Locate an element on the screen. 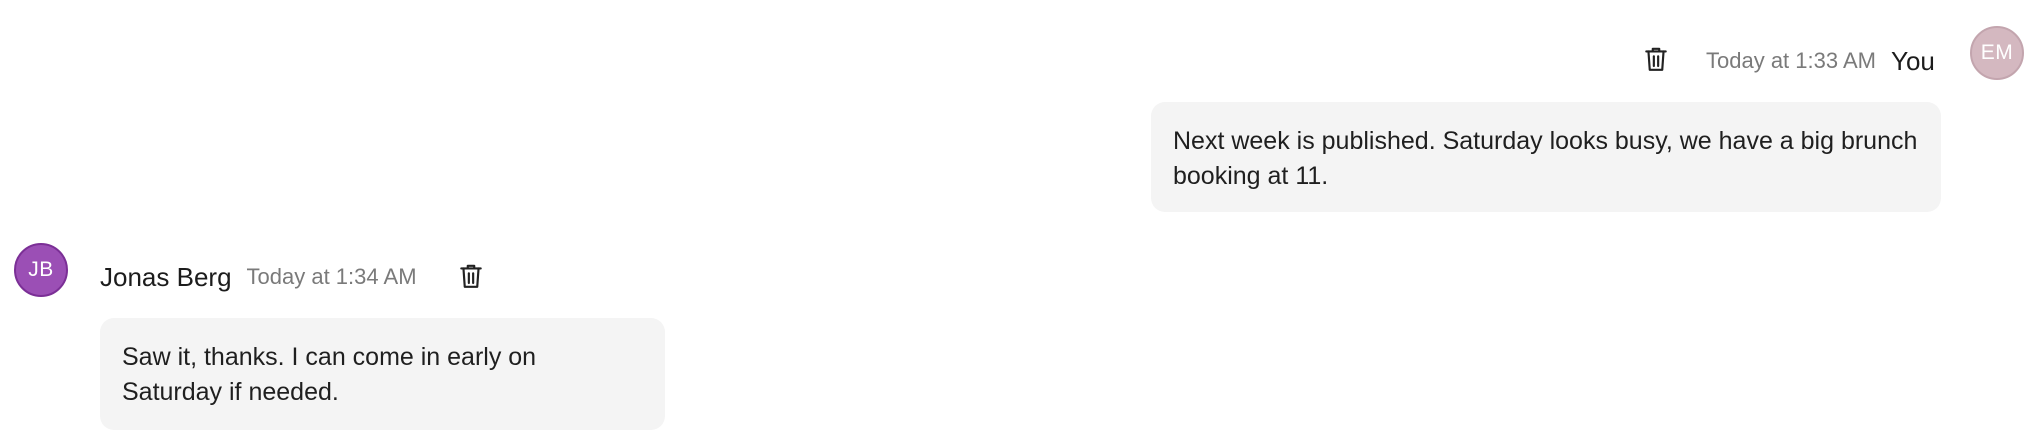 The height and width of the screenshot is (436, 2040). avatar-initials: EM is located at coordinates (1997, 52).